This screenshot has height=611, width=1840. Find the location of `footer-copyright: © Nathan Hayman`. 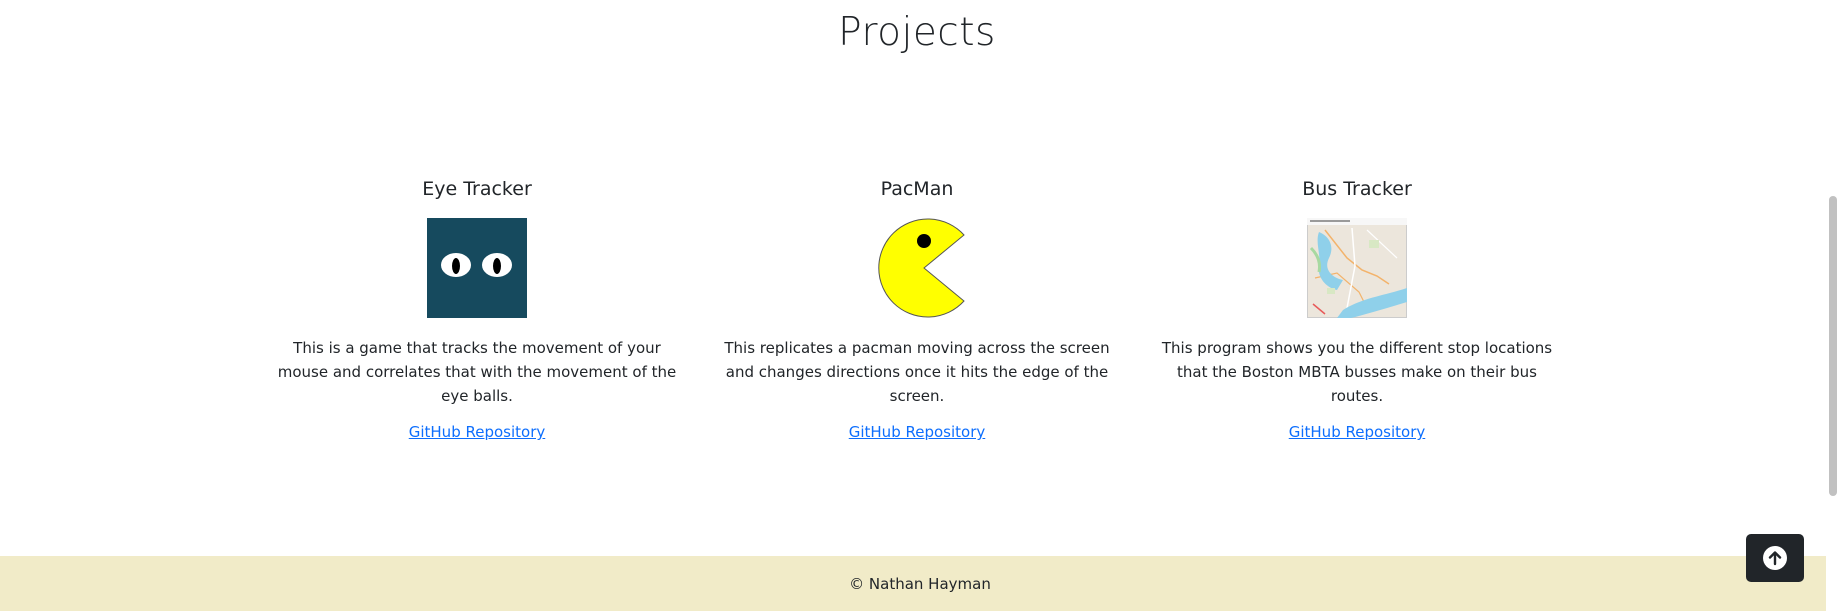

footer-copyright: © Nathan Hayman is located at coordinates (920, 584).